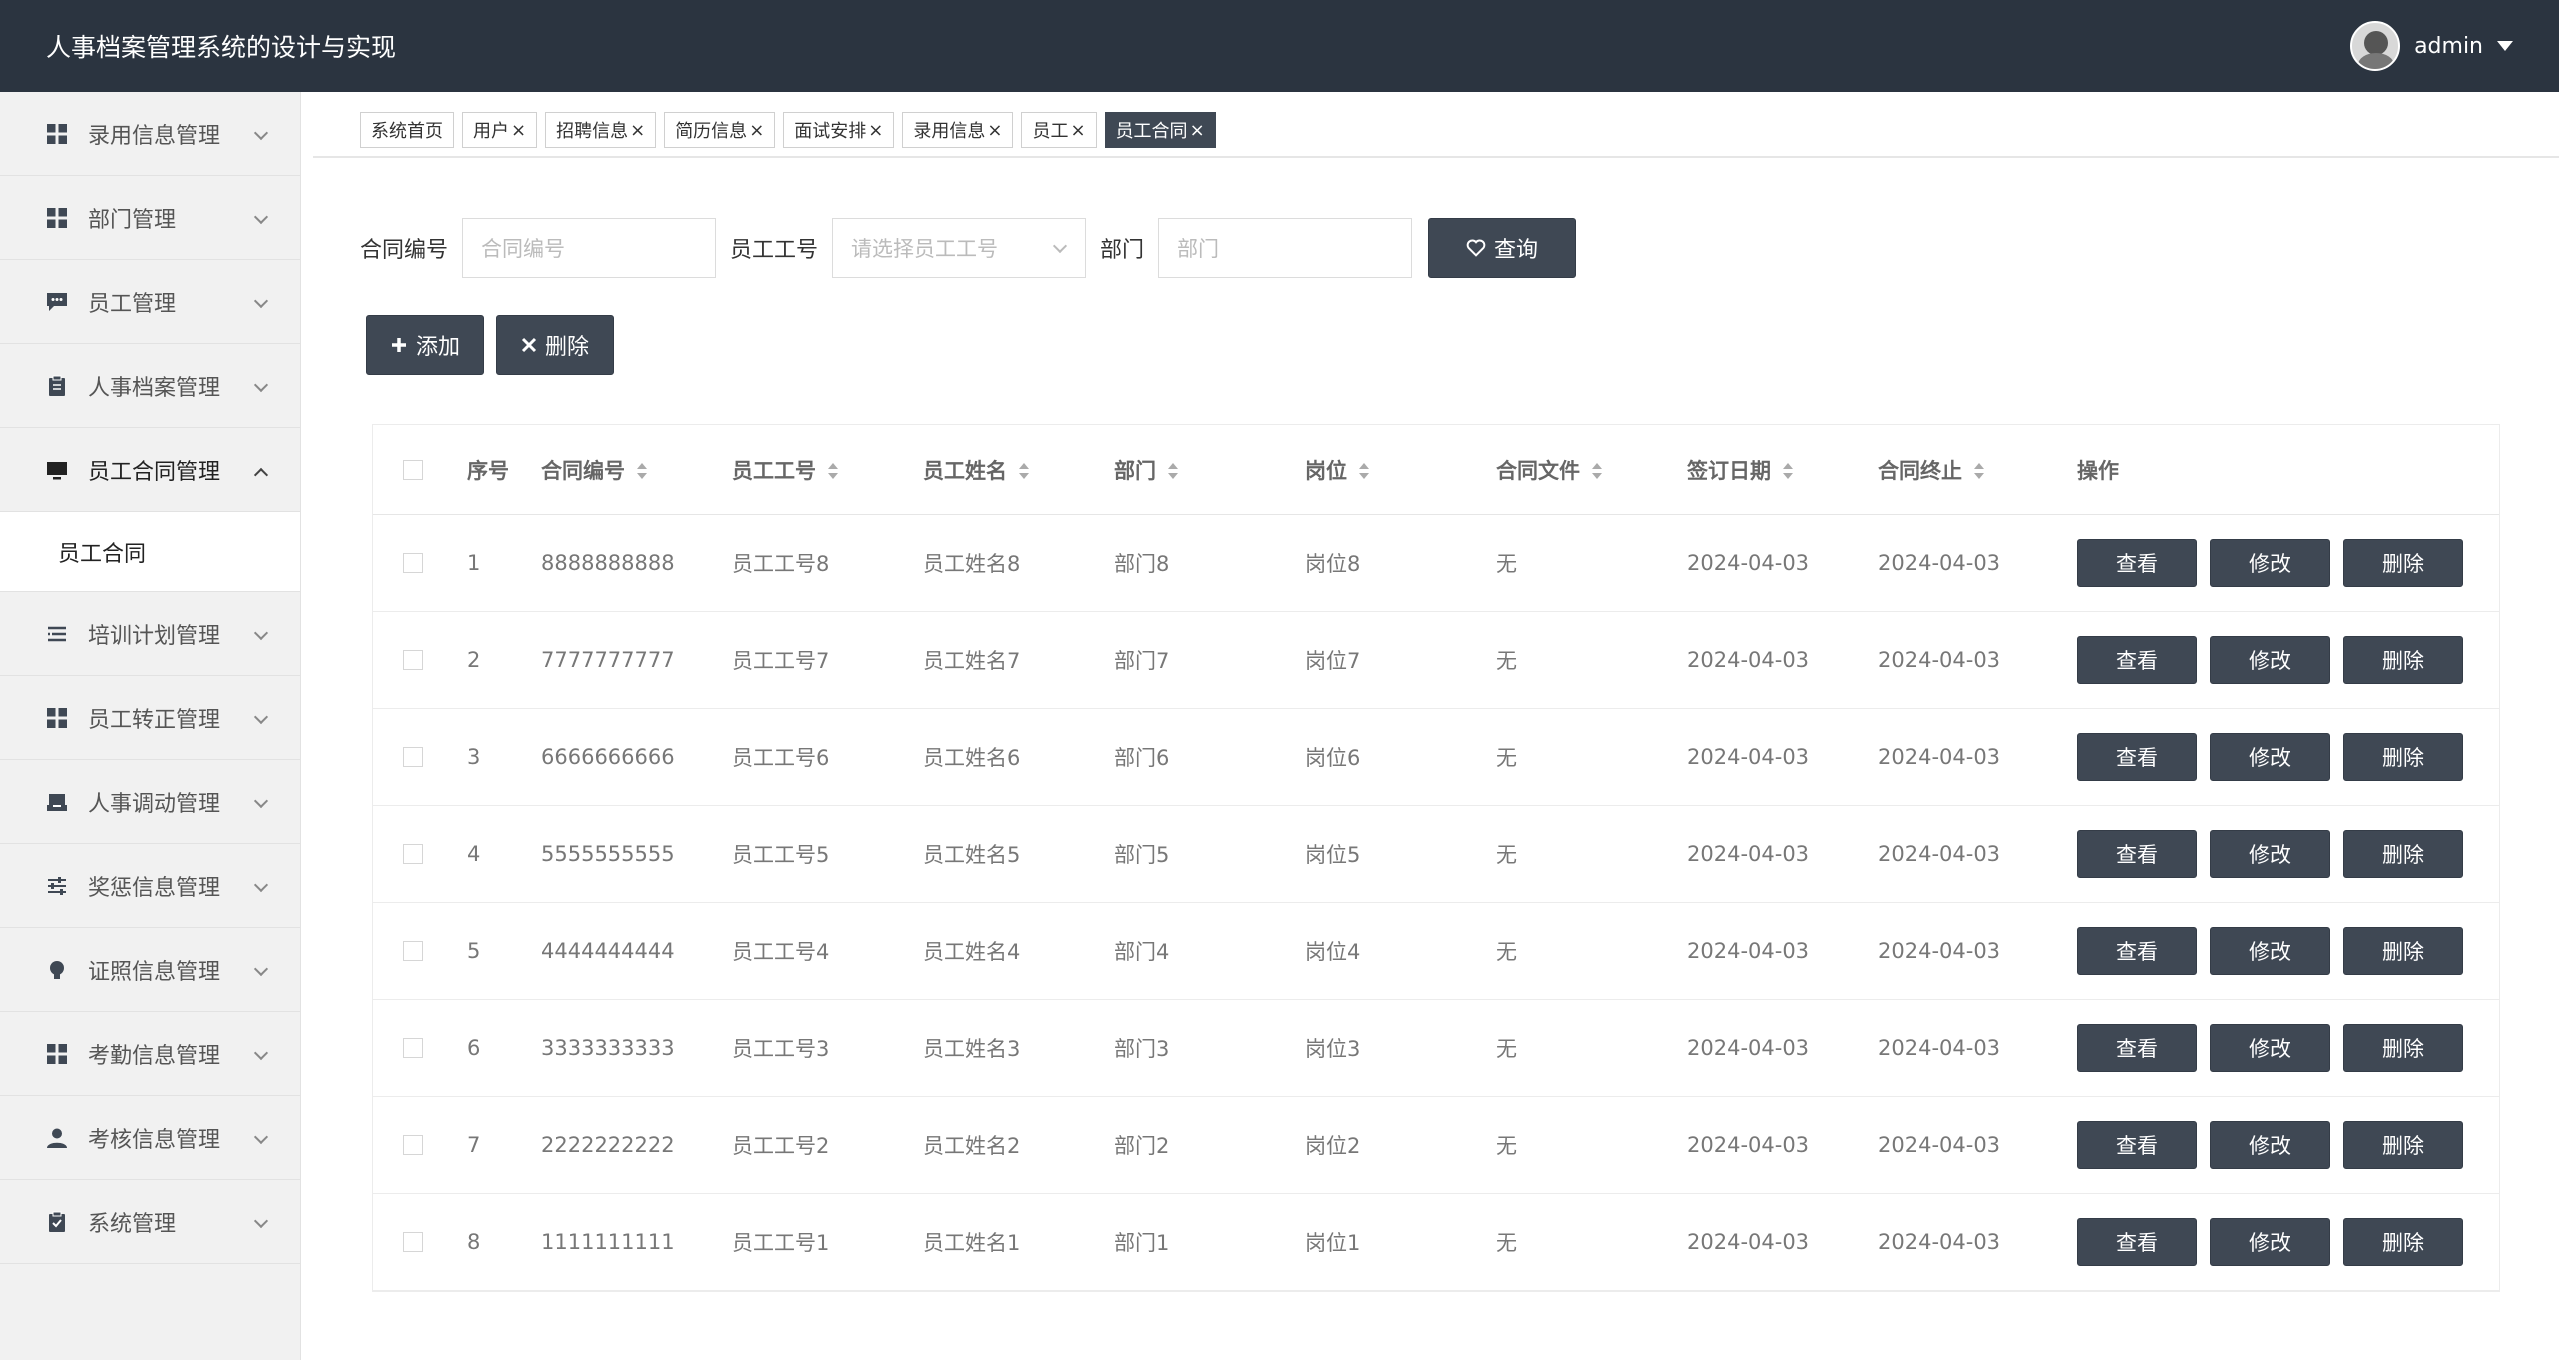 This screenshot has width=2559, height=1360. I want to click on th-emp-no: 员工工号, so click(827, 470).